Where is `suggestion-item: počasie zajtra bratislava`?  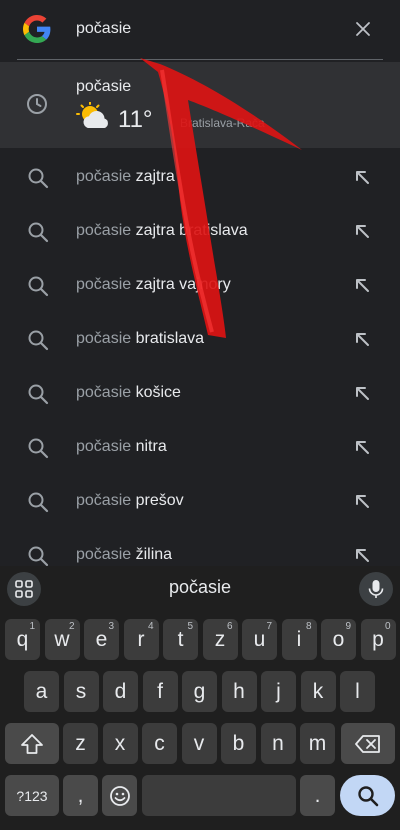
suggestion-item: počasie zajtra bratislava is located at coordinates (200, 232).